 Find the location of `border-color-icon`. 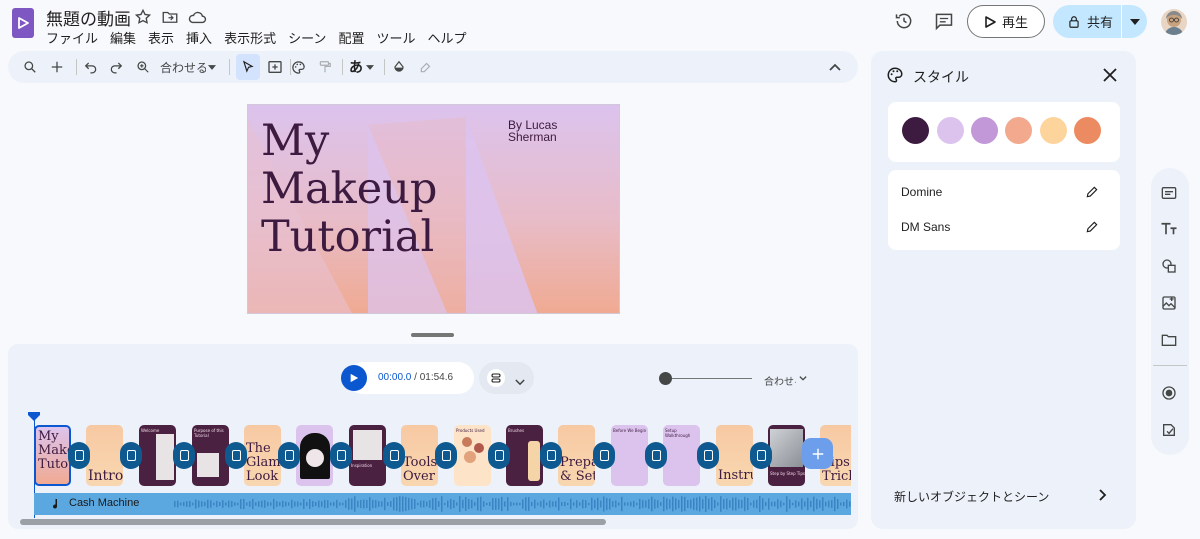

border-color-icon is located at coordinates (426, 67).